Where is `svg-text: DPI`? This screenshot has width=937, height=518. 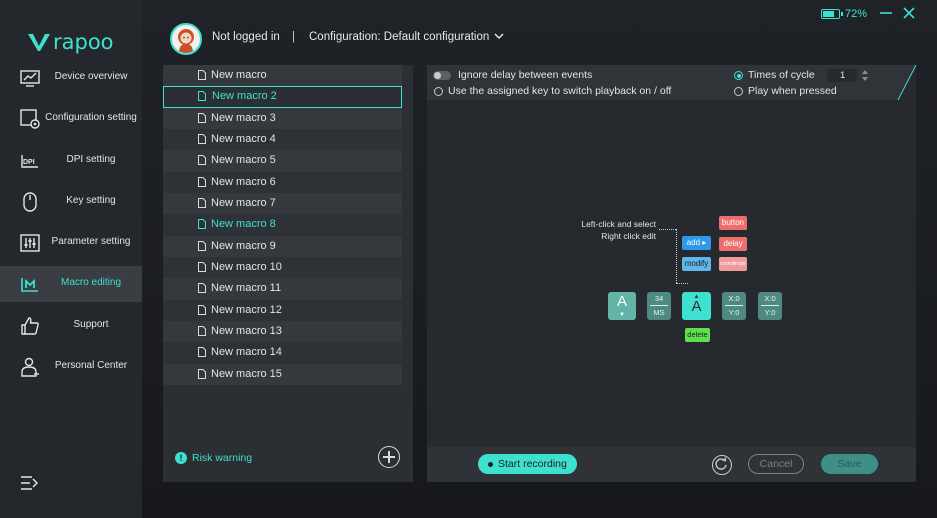
svg-text: DPI is located at coordinates (29, 162).